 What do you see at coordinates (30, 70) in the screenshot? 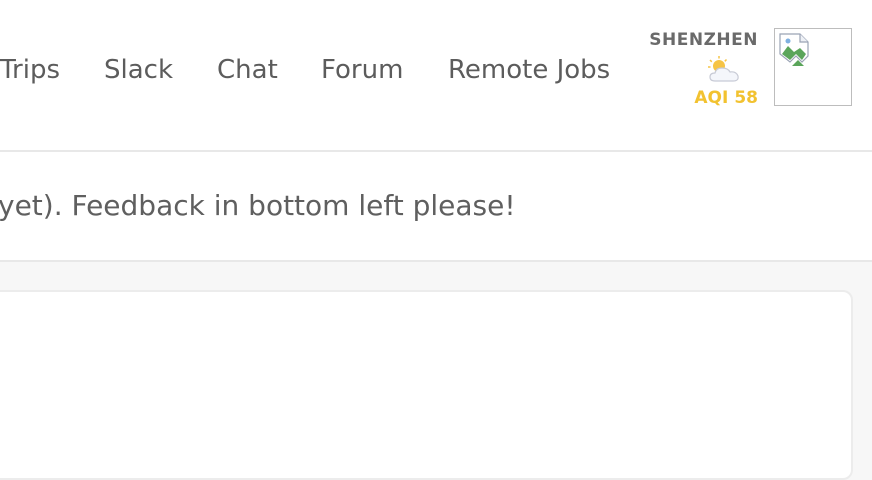
I see `nav-item-trips: Trips` at bounding box center [30, 70].